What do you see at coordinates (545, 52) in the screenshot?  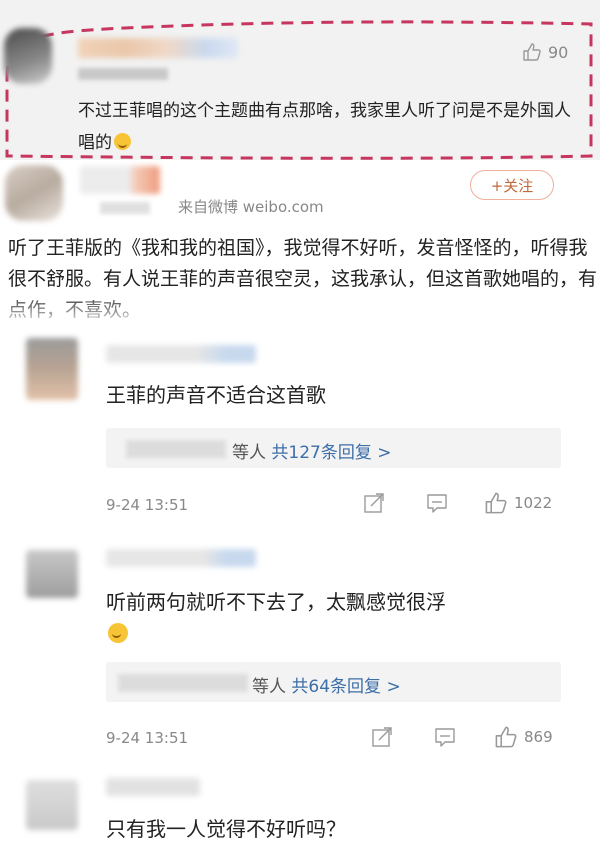 I see `like-button: 90` at bounding box center [545, 52].